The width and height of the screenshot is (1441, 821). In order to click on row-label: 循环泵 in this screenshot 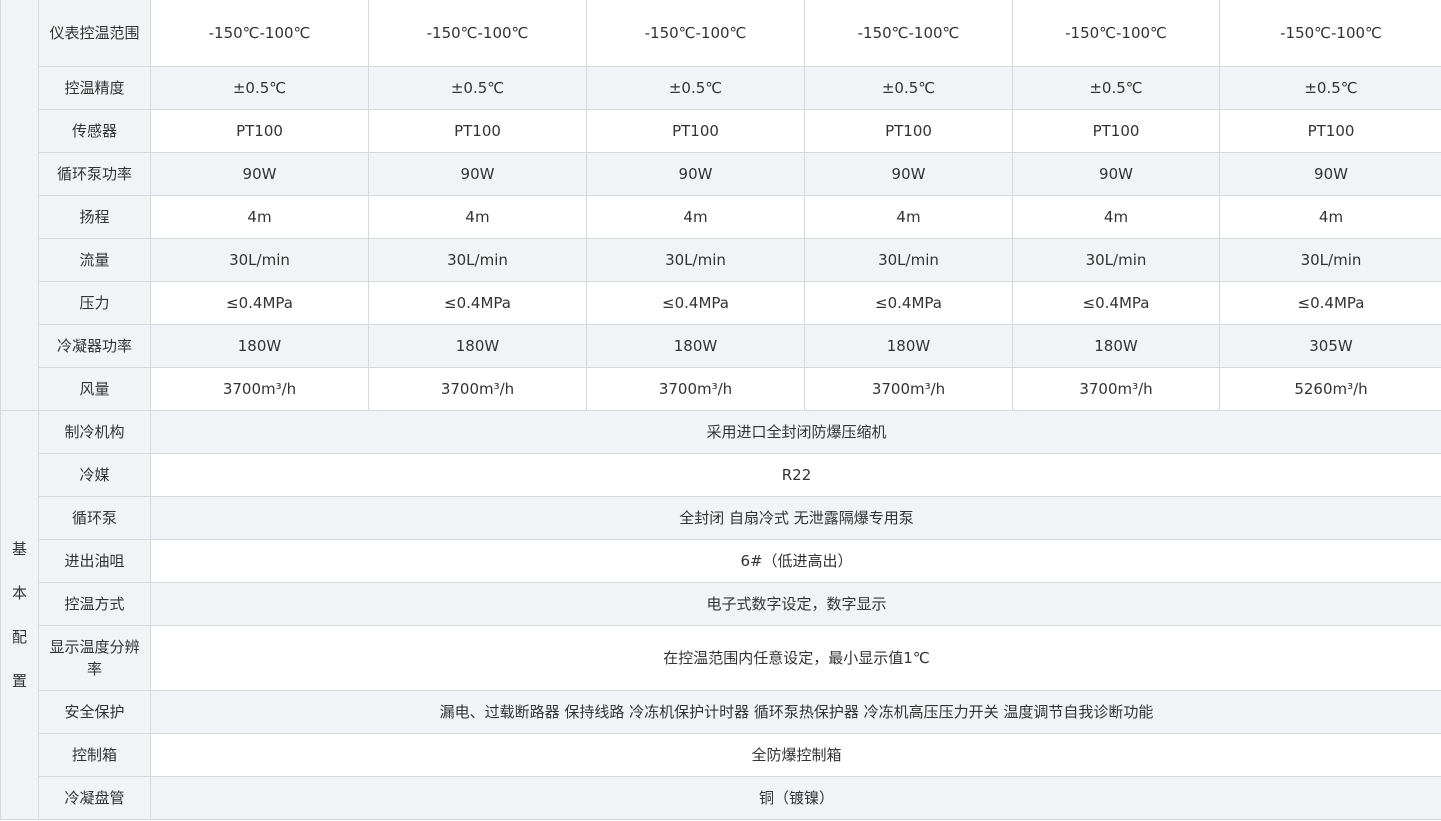, I will do `click(94, 518)`.